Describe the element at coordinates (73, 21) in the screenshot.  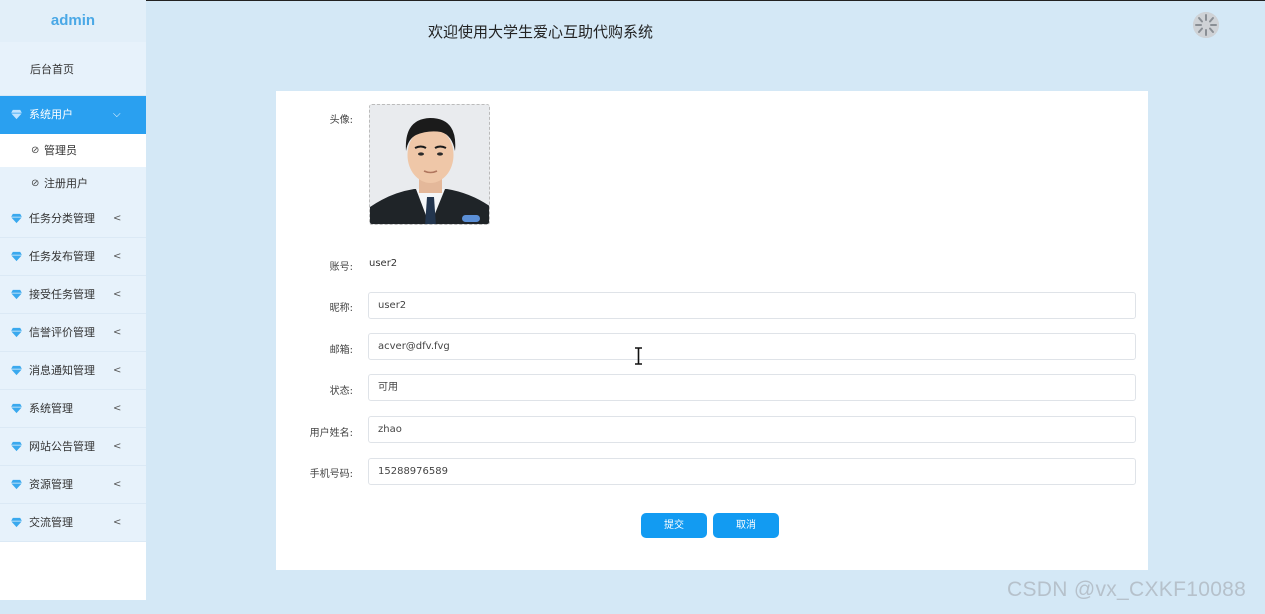
I see `brand-logo: admin` at that location.